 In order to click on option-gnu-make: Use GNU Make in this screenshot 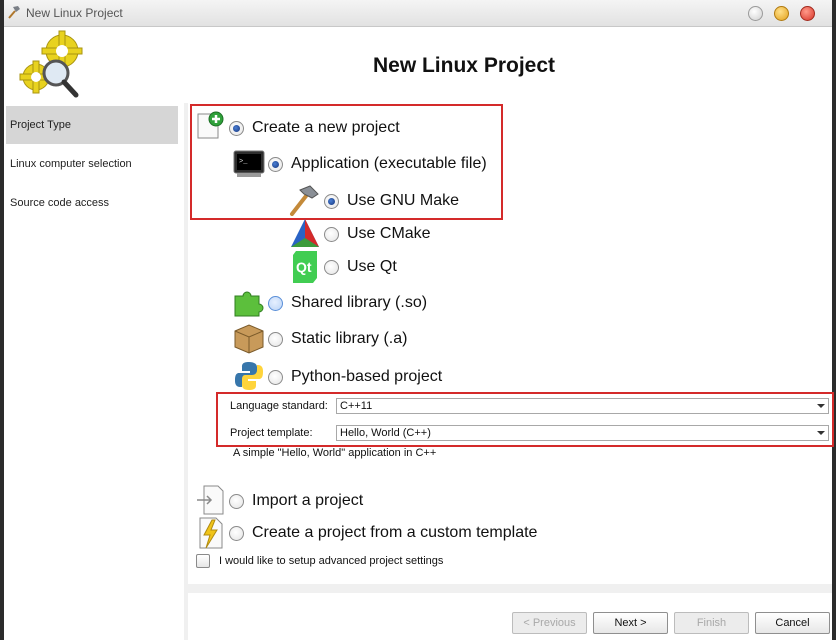, I will do `click(391, 201)`.